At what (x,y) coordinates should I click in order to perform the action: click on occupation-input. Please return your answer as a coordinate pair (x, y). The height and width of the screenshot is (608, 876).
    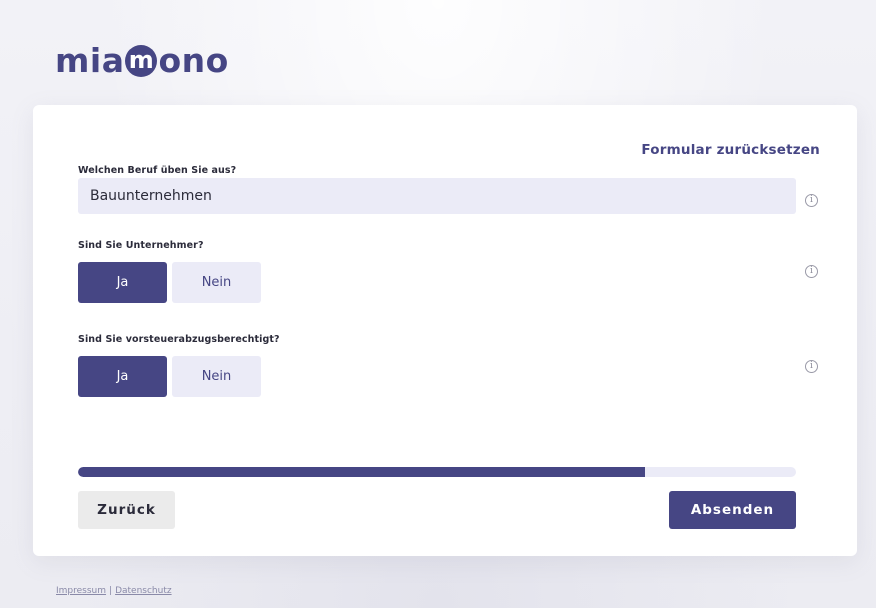
    Looking at the image, I should click on (437, 196).